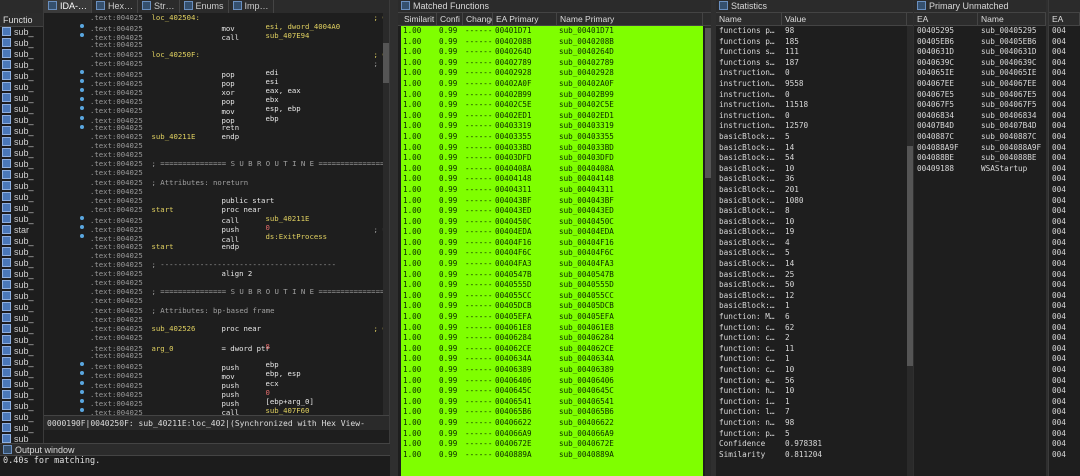 The width and height of the screenshot is (1080, 476). Describe the element at coordinates (814, 306) in the screenshot. I see `table-row: basicBlock:… 1` at that location.